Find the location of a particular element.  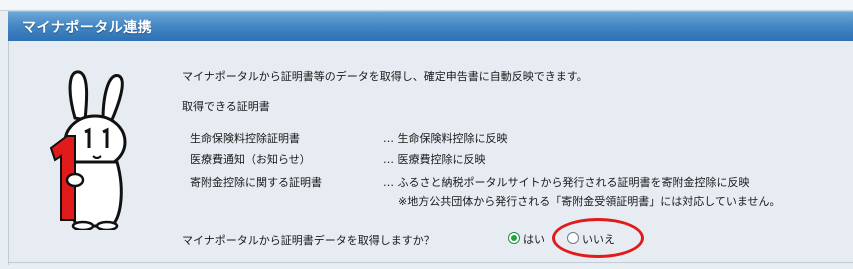

panel-bottom-border is located at coordinates (430, 262).